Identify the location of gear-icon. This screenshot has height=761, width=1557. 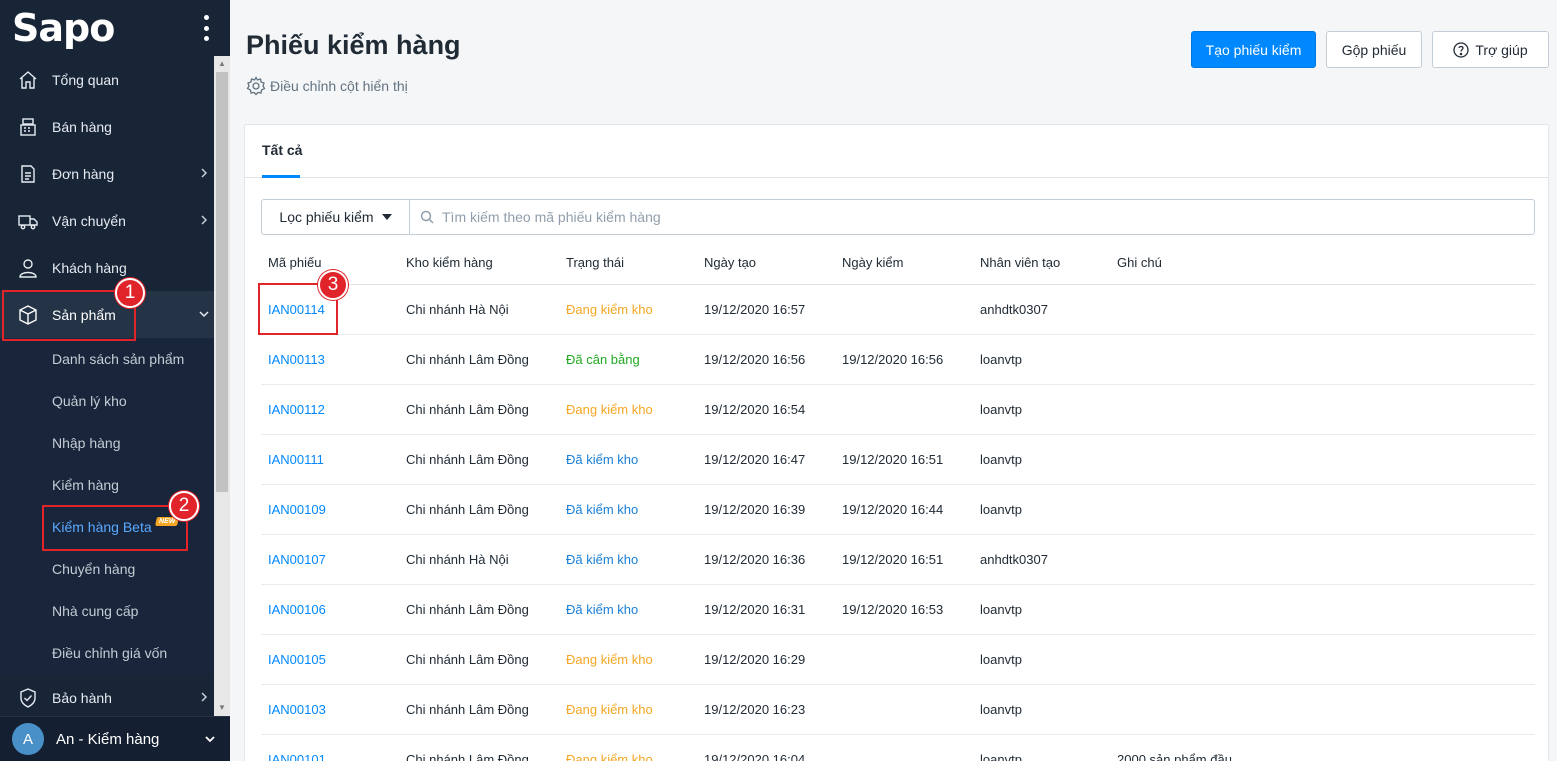
(256, 86).